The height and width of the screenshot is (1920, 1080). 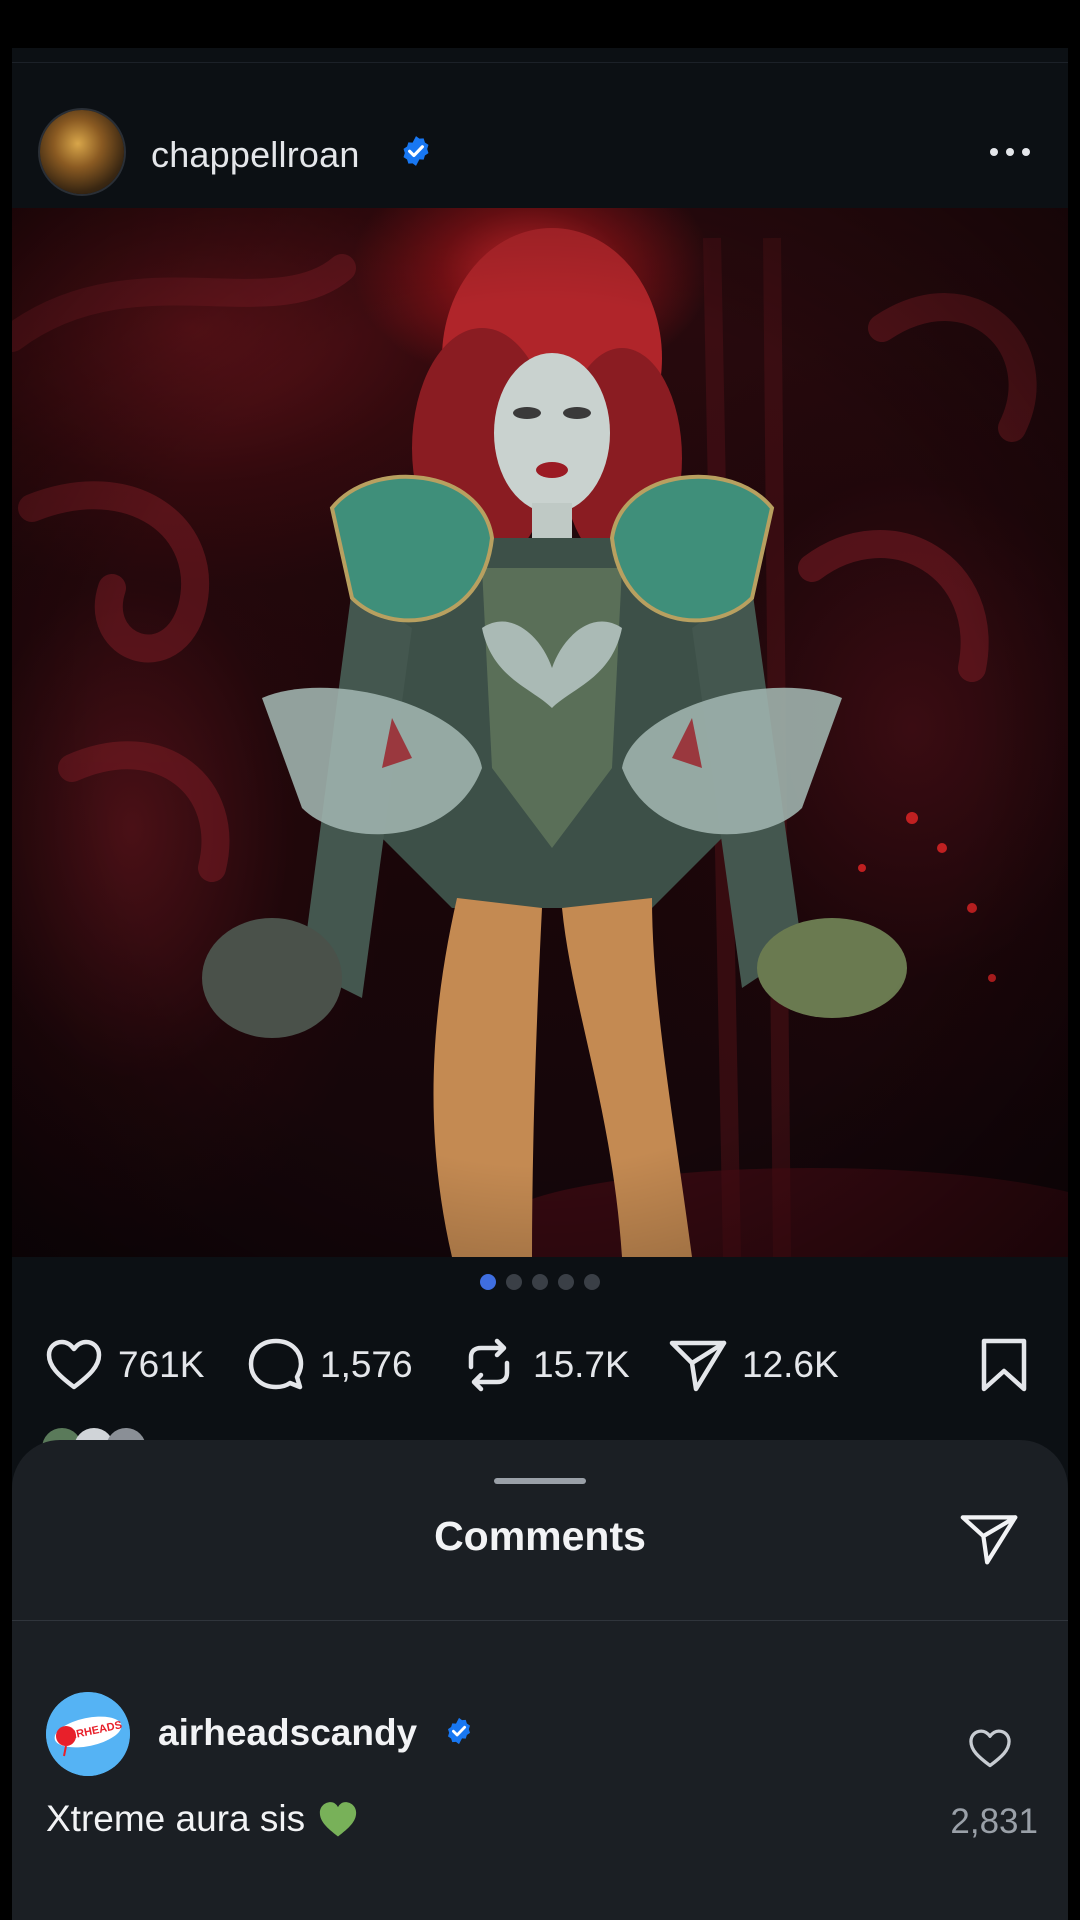 I want to click on sheet-divider, so click(x=540, y=1620).